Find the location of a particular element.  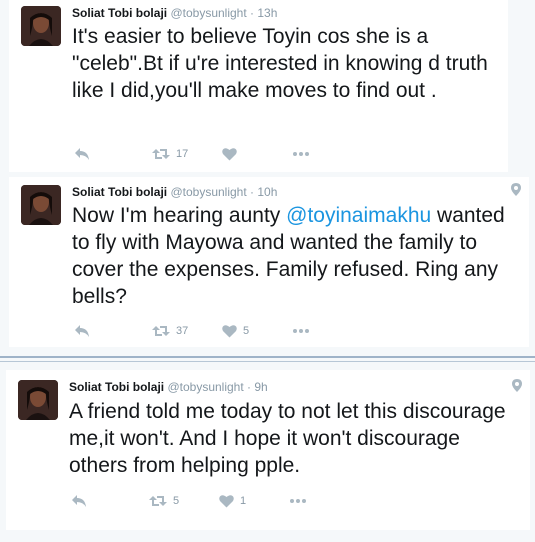

tweet-timestamp: 9h is located at coordinates (260, 387).